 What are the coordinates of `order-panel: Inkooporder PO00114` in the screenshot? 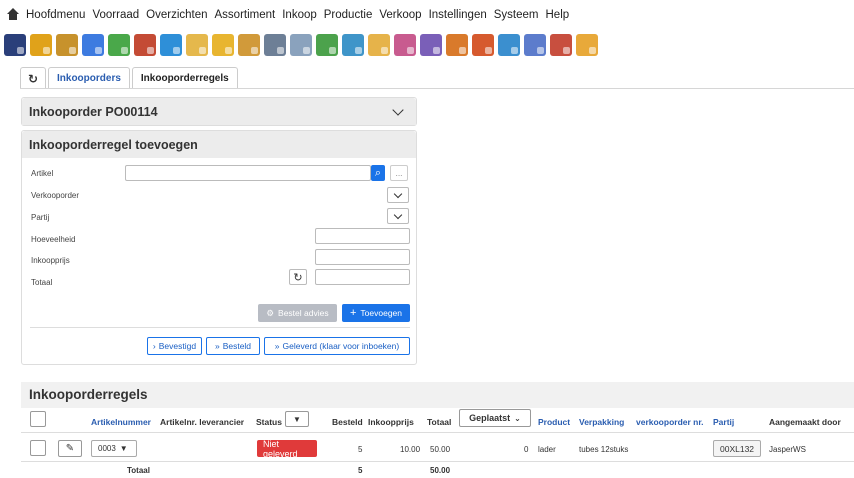 It's located at (219, 111).